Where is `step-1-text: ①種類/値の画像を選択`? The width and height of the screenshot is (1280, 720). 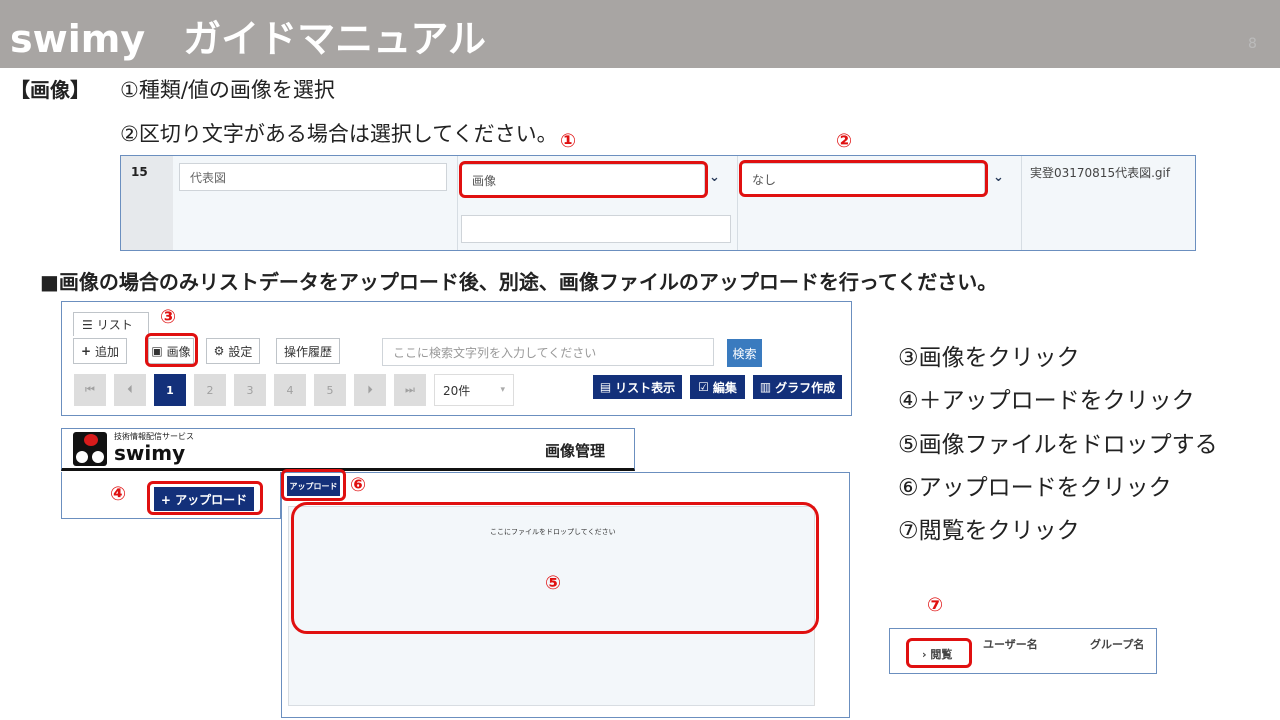 step-1-text: ①種類/値の画像を選択 is located at coordinates (227, 90).